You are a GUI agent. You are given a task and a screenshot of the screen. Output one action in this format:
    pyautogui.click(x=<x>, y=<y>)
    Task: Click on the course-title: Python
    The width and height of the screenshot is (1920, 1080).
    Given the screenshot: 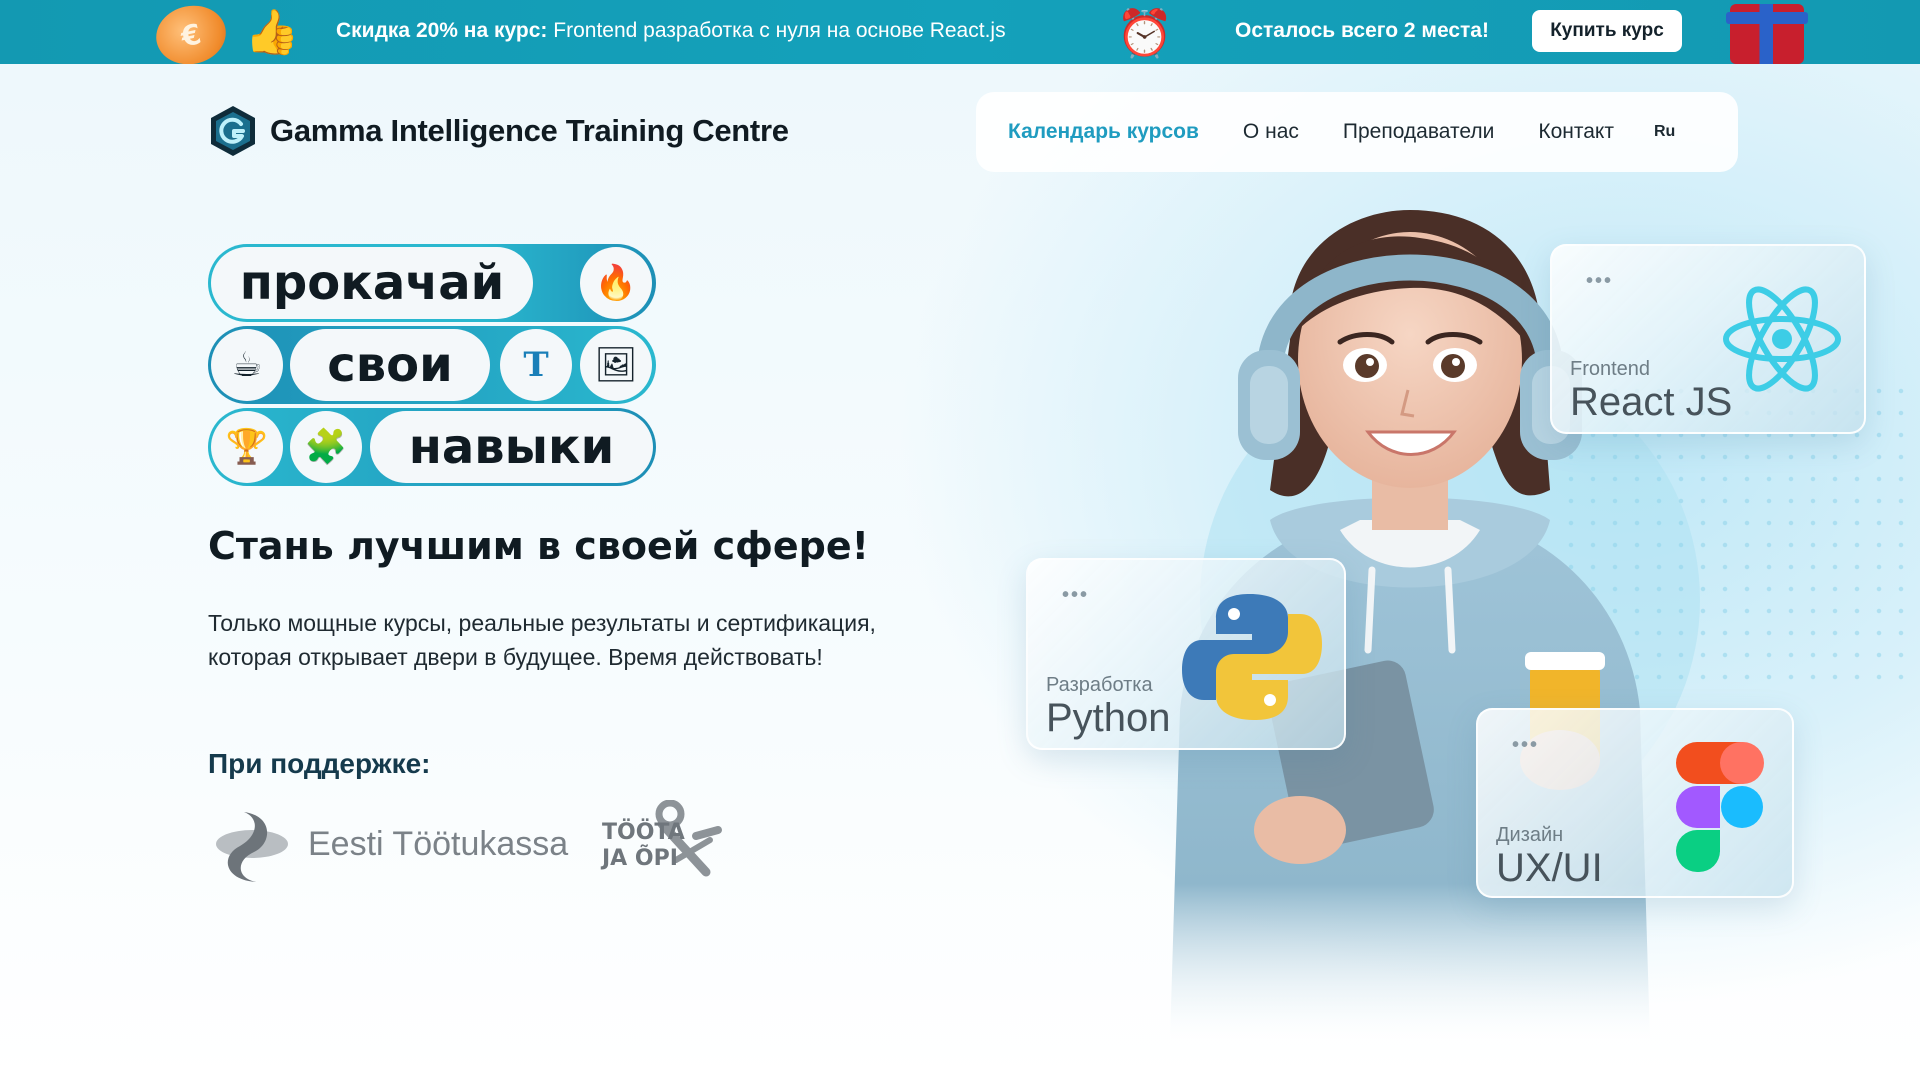 What is the action you would take?
    pyautogui.click(x=1108, y=718)
    